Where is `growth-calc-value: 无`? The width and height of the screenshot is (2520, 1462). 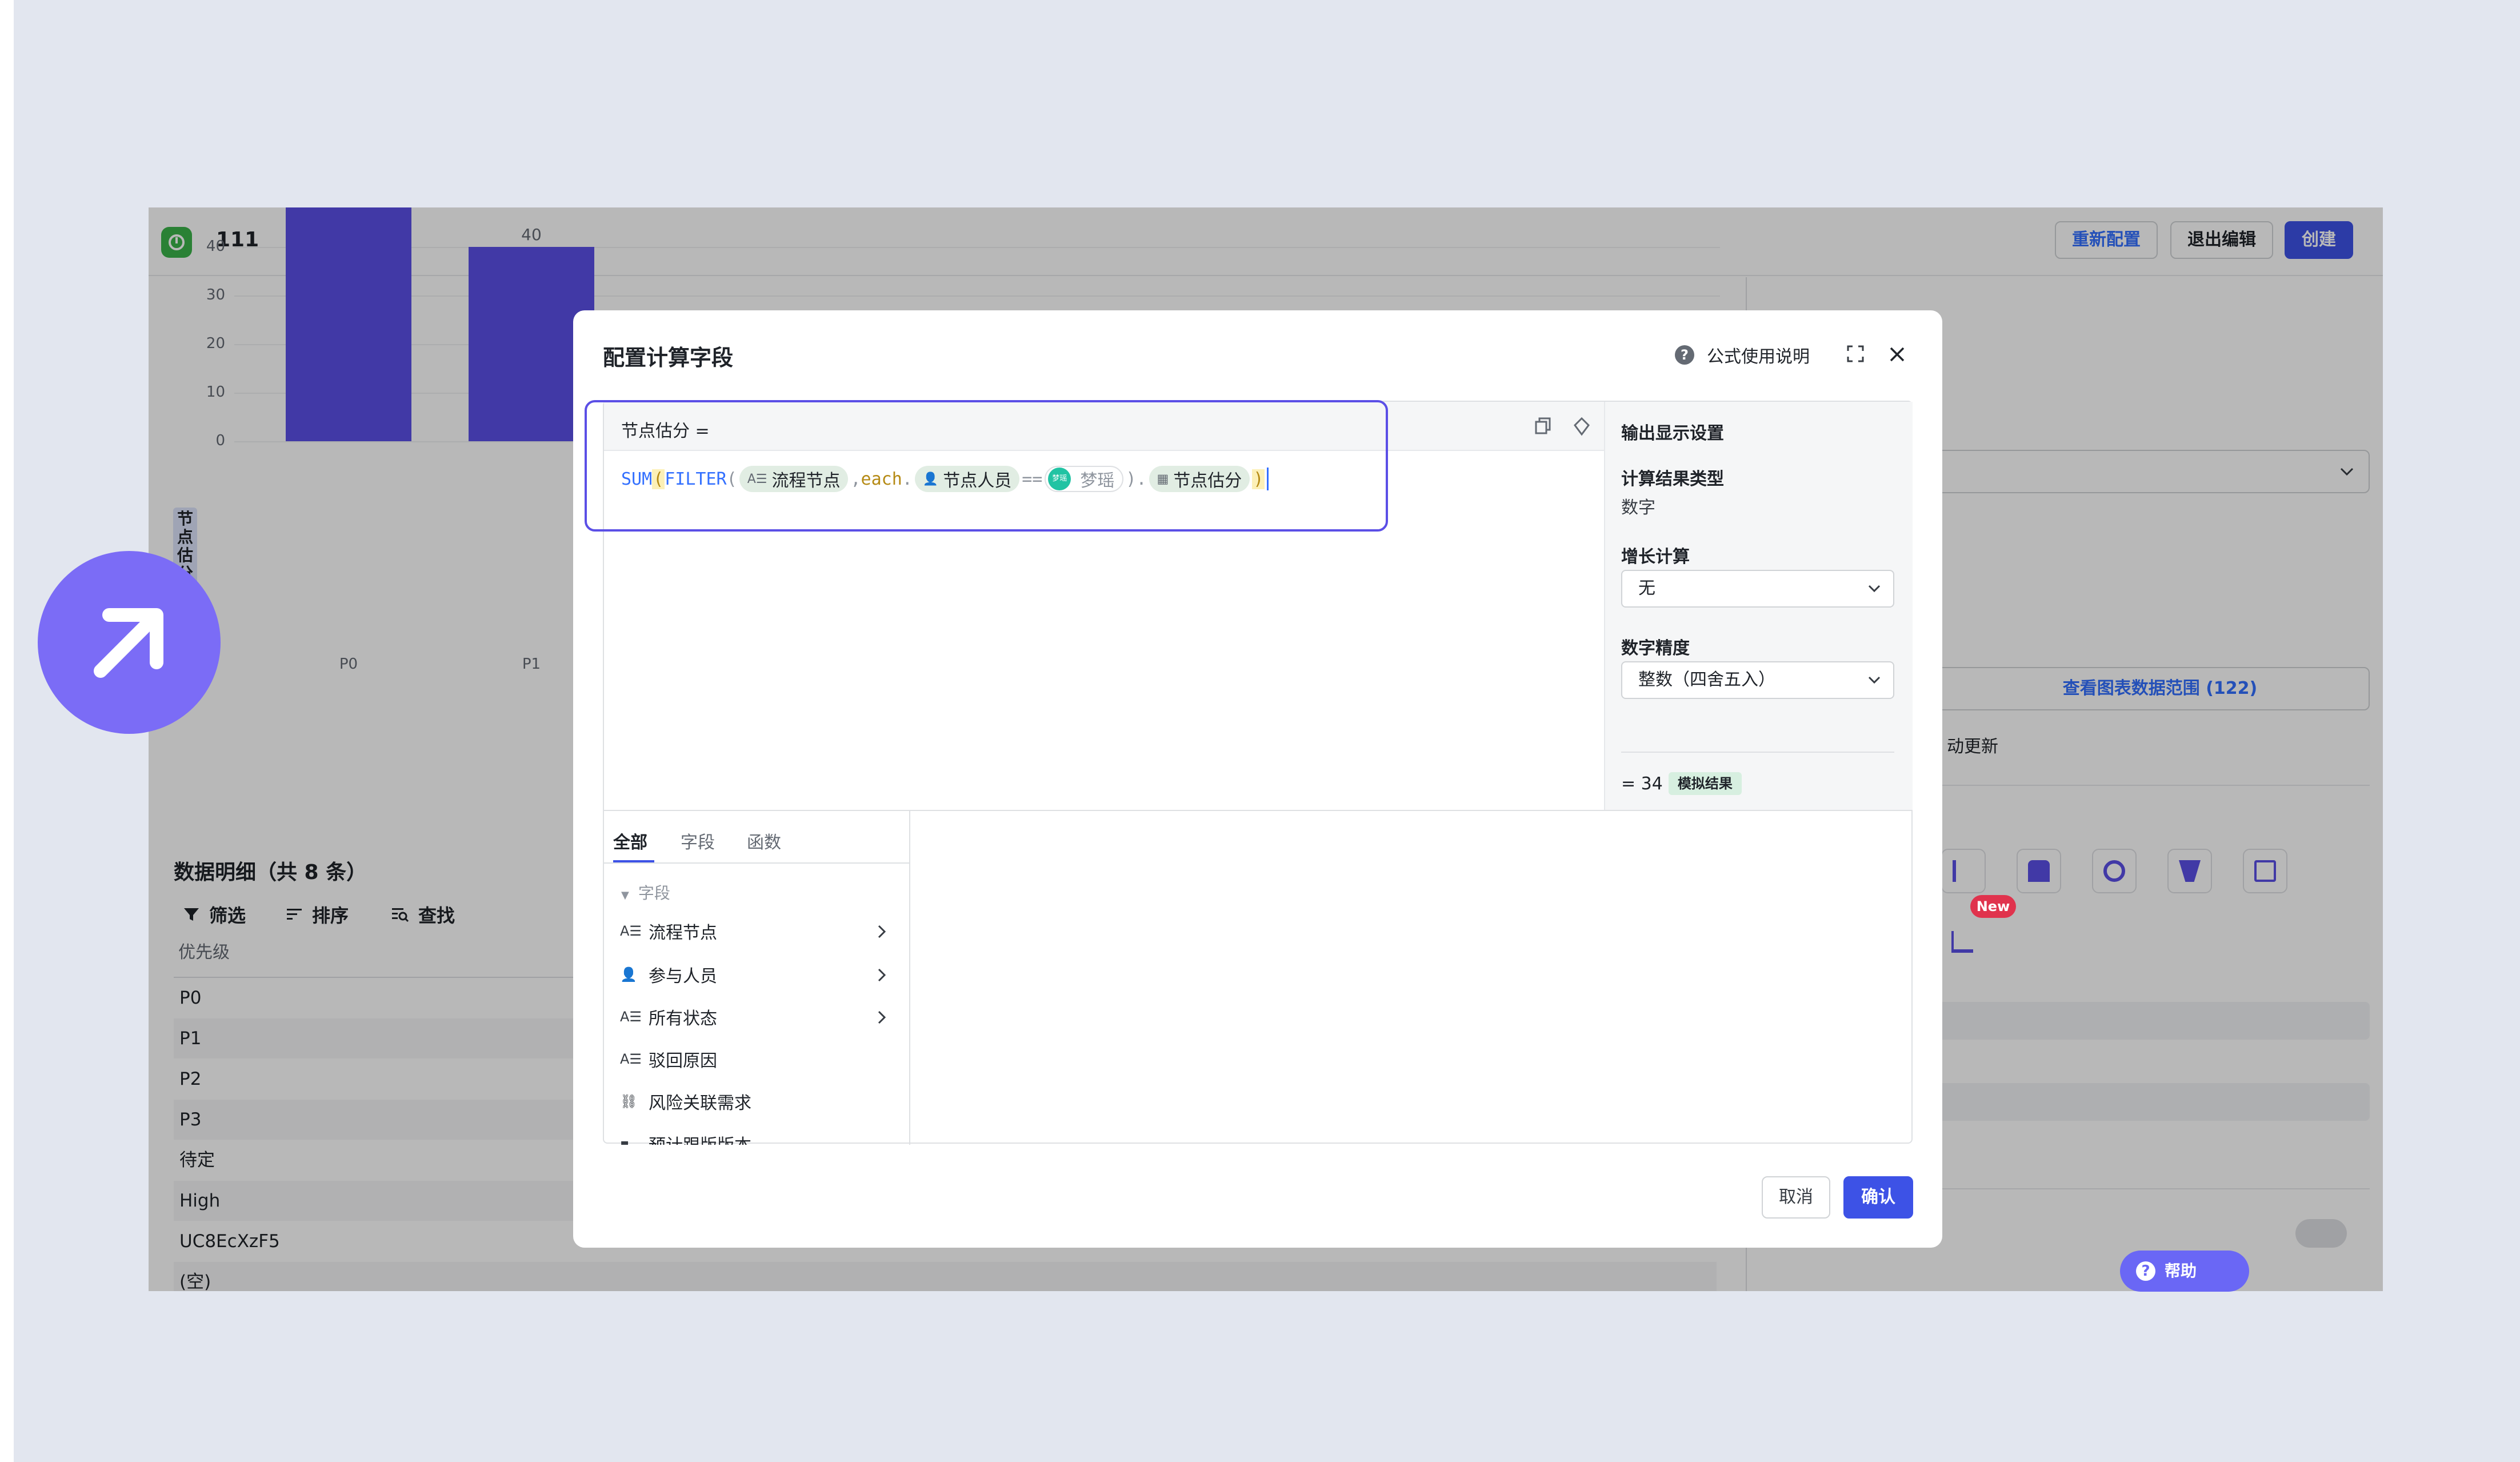 growth-calc-value: 无 is located at coordinates (1646, 588).